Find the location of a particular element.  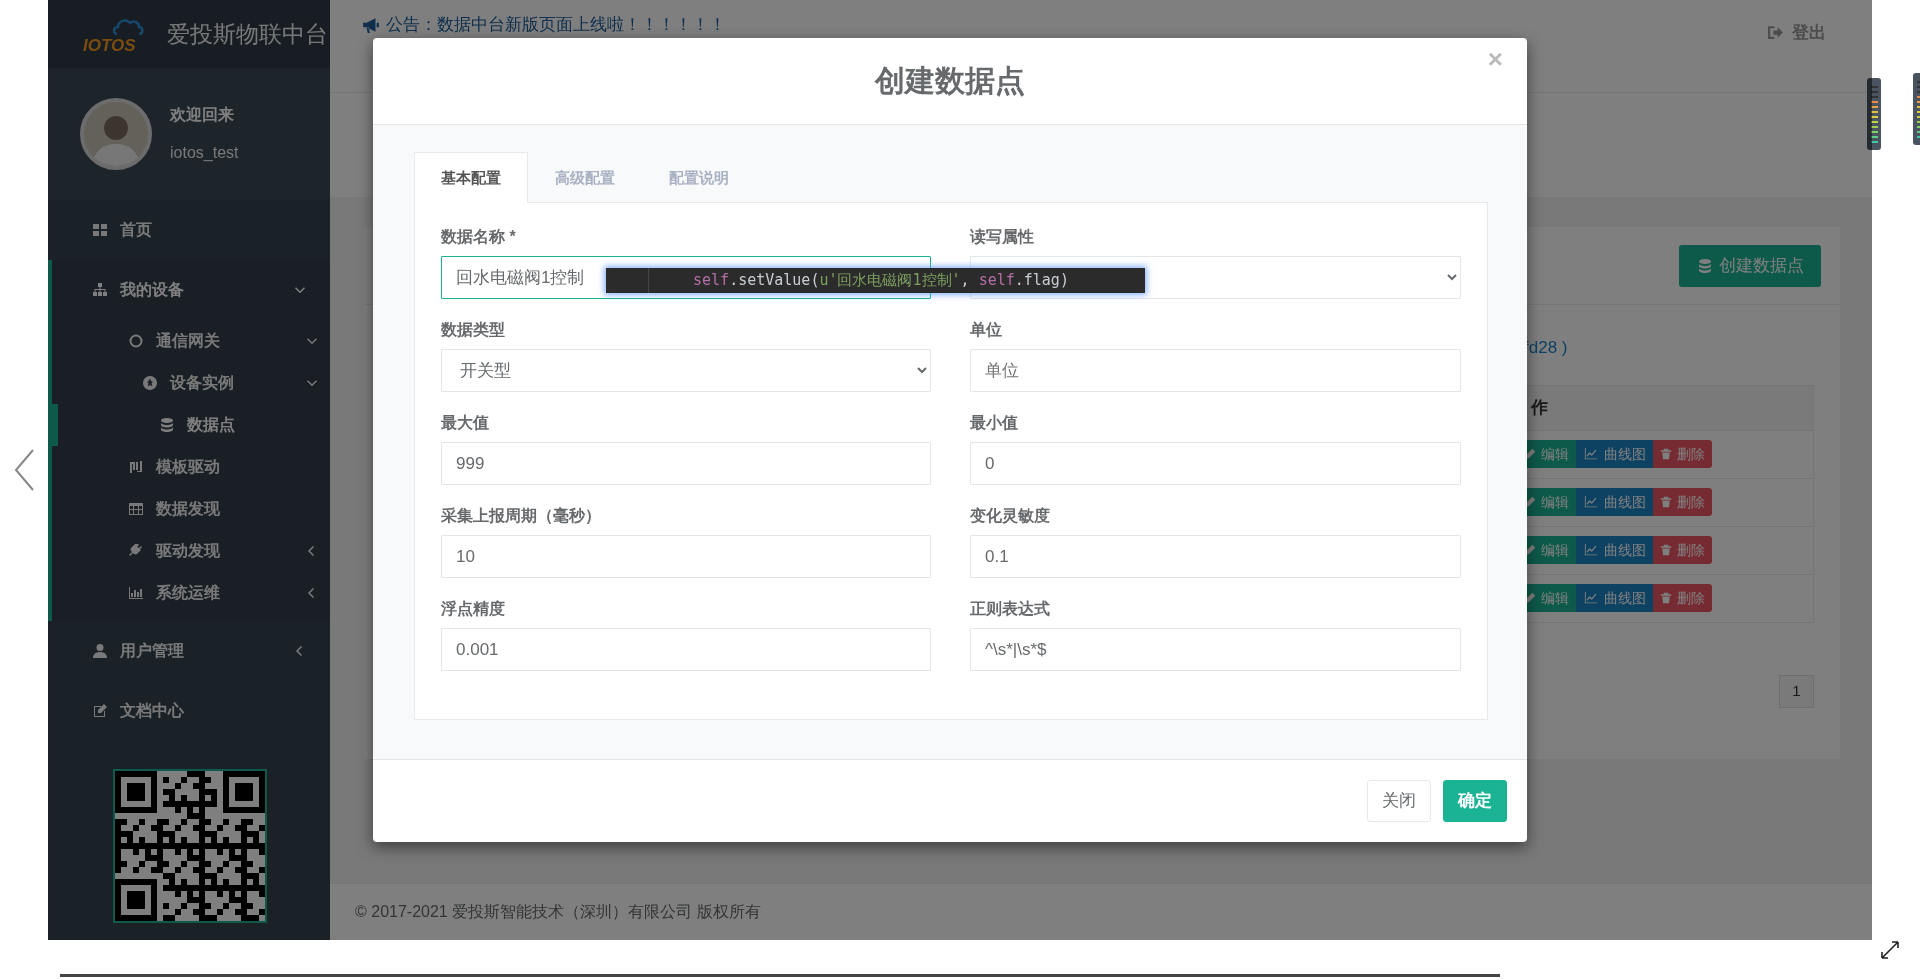

input-field: 10 is located at coordinates (686, 556).